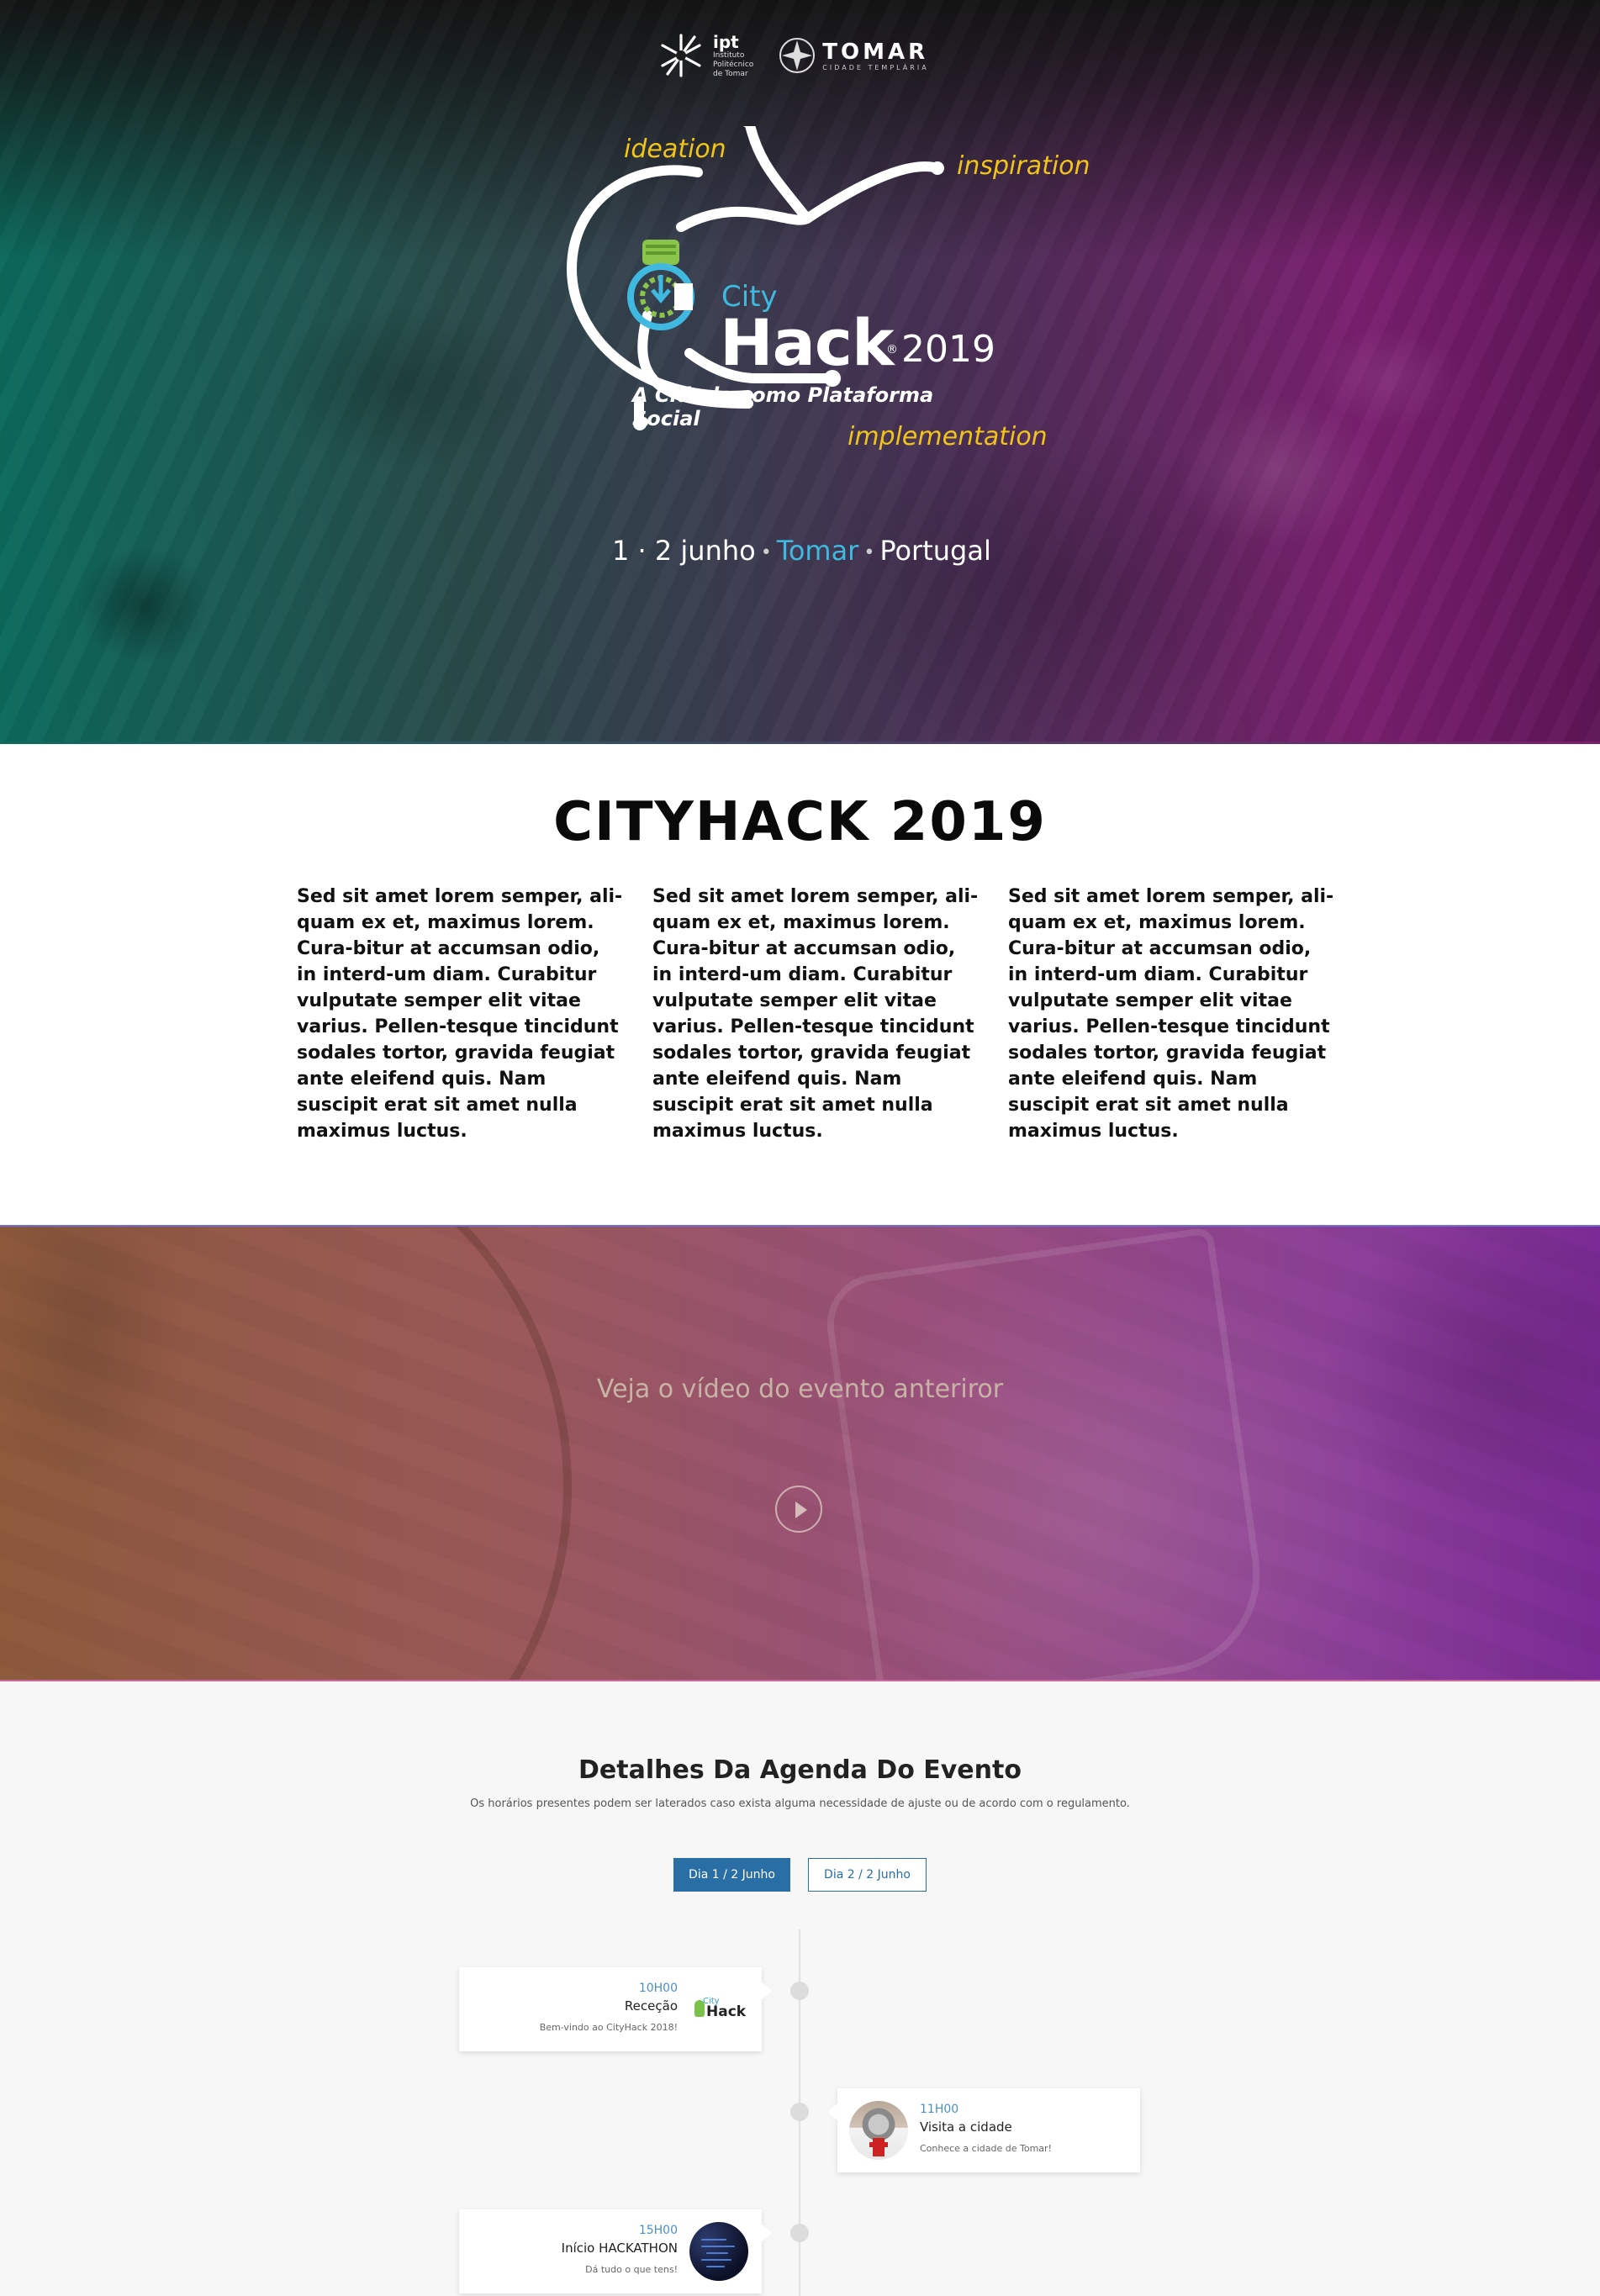 This screenshot has height=2296, width=1600. I want to click on tab-day-1: Dia 1 / 2 Junho, so click(731, 1875).